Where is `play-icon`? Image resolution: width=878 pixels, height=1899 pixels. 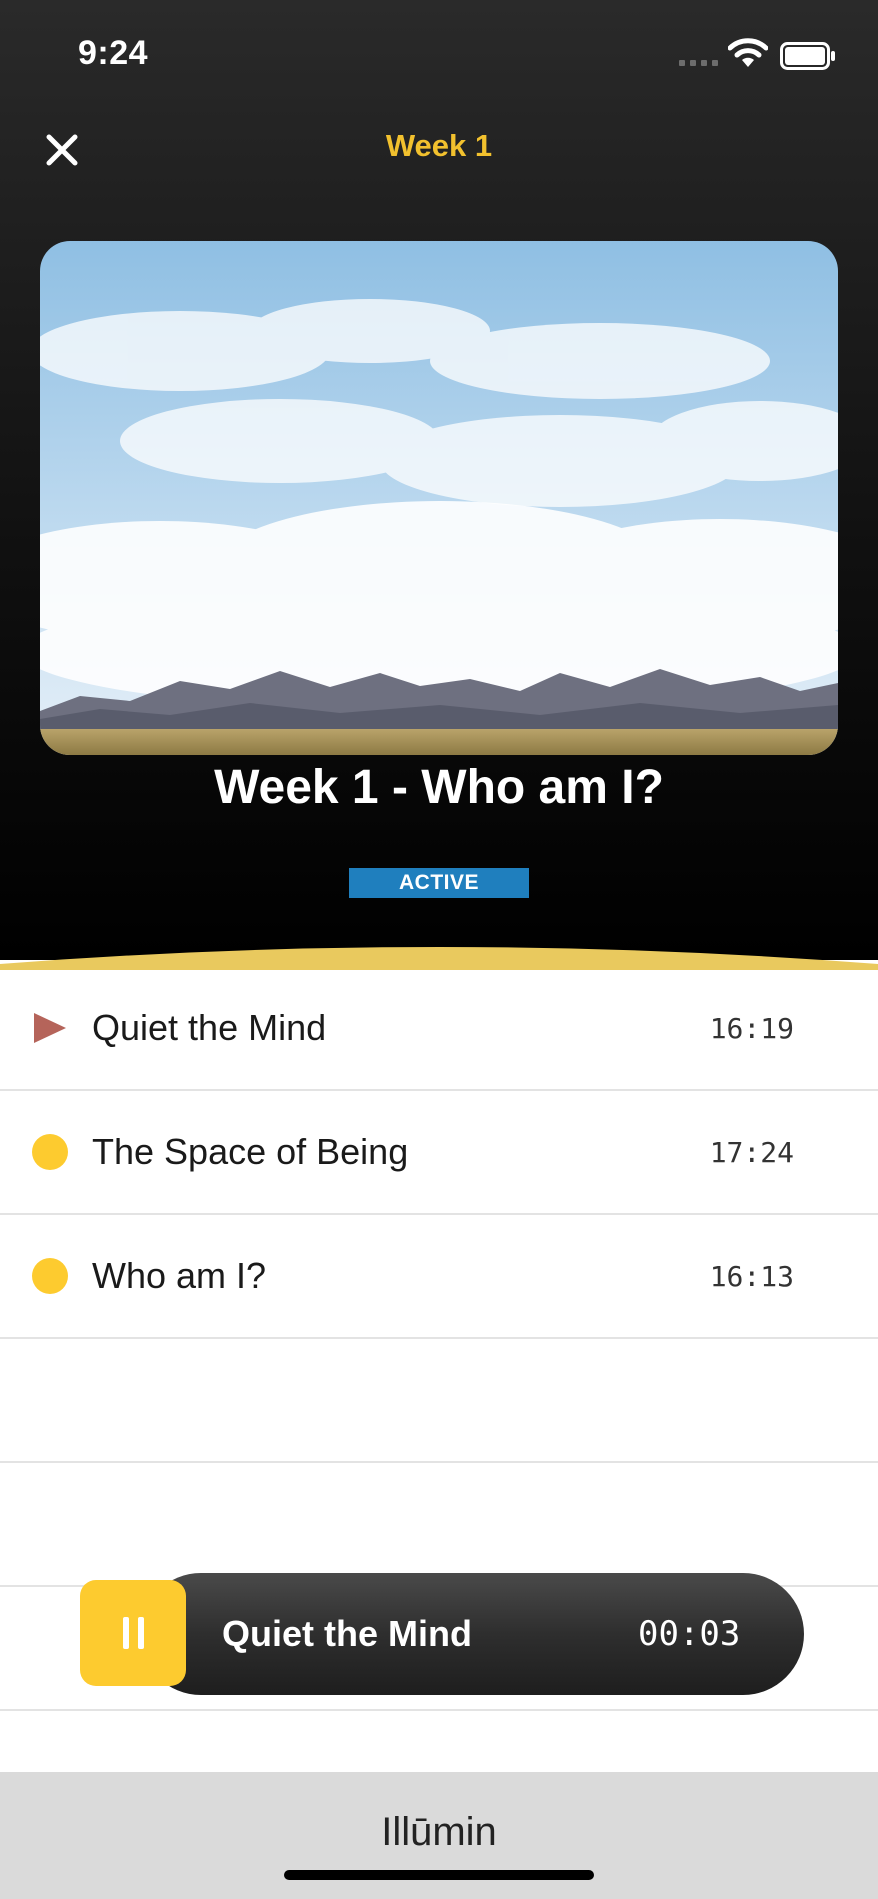
play-icon is located at coordinates (50, 1028).